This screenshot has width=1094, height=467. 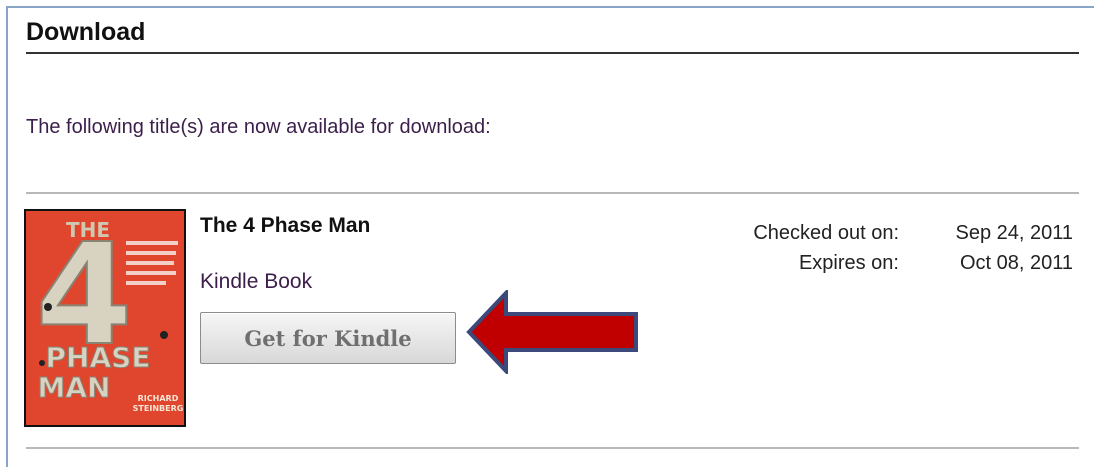 I want to click on list-divider-top, so click(x=552, y=193).